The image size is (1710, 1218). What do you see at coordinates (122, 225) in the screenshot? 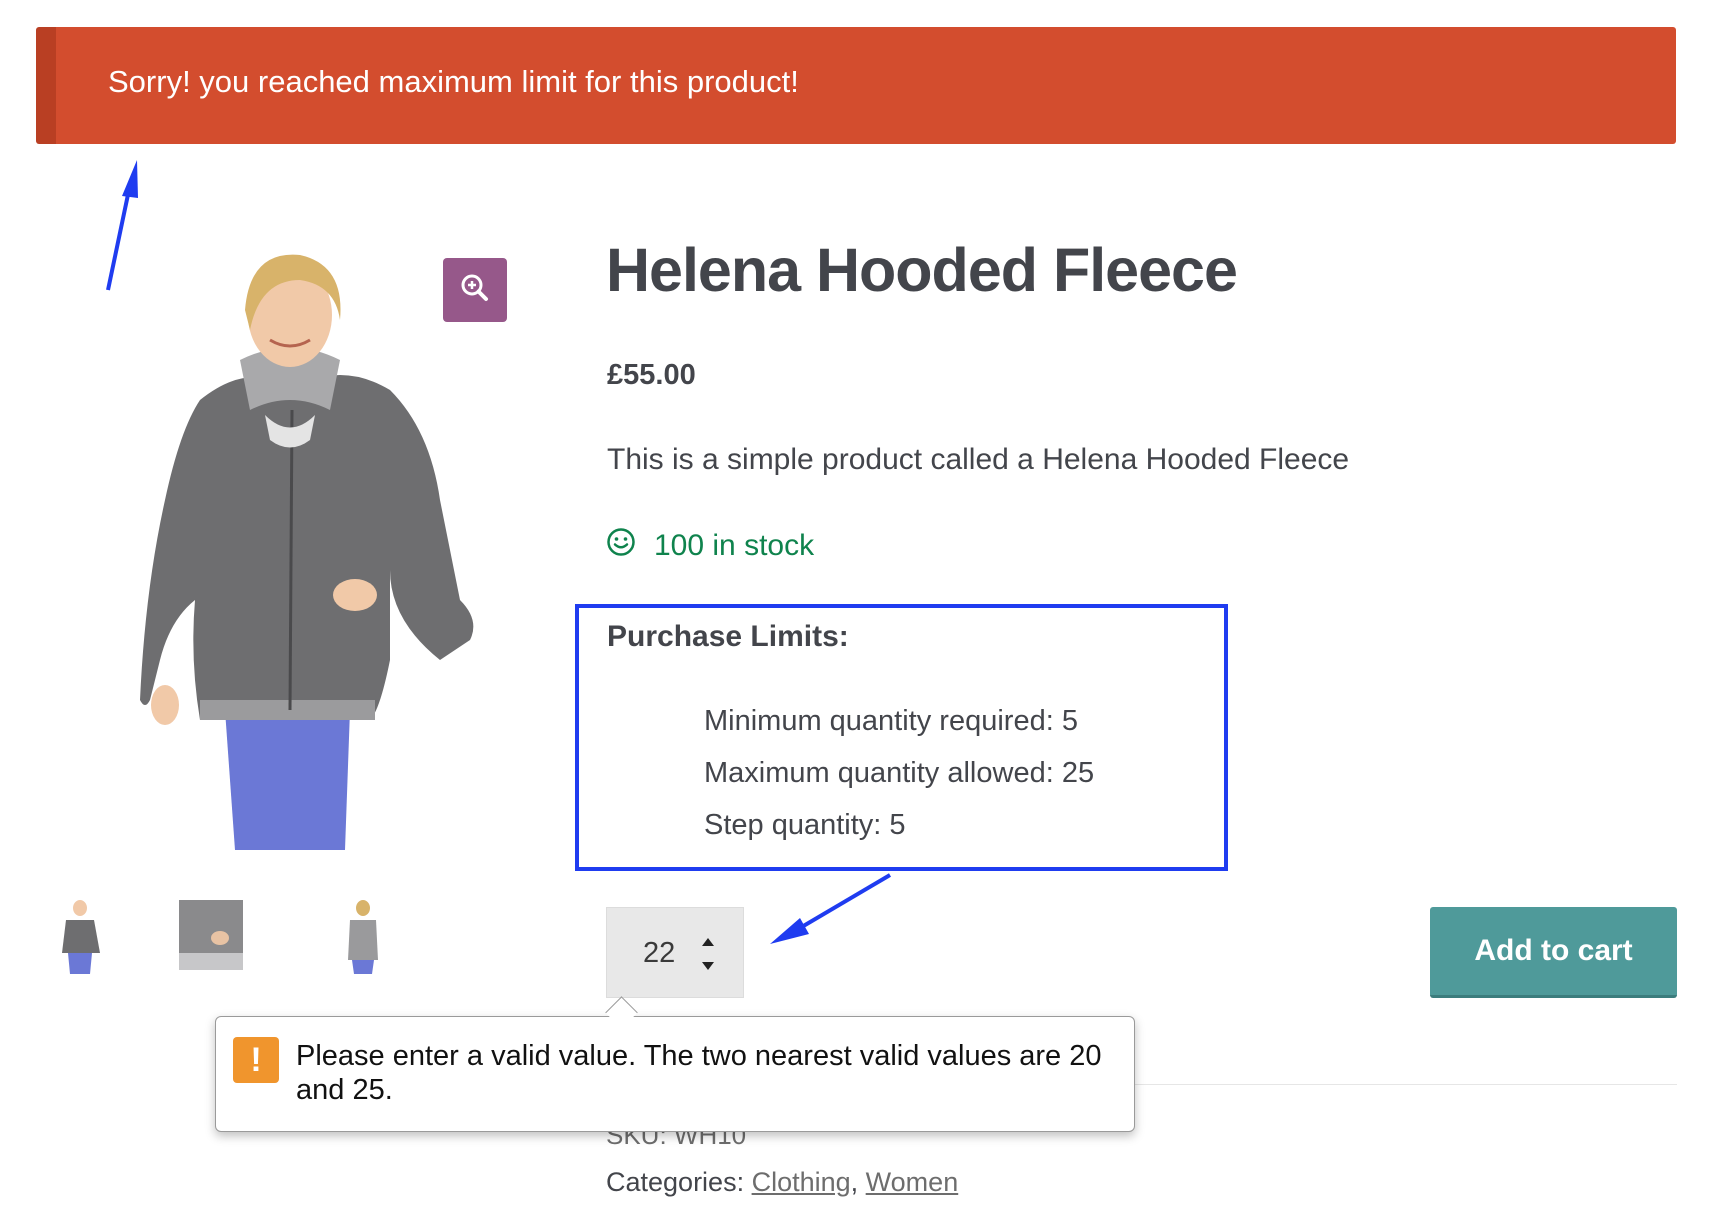
I see `arrow-to-notice-icon` at bounding box center [122, 225].